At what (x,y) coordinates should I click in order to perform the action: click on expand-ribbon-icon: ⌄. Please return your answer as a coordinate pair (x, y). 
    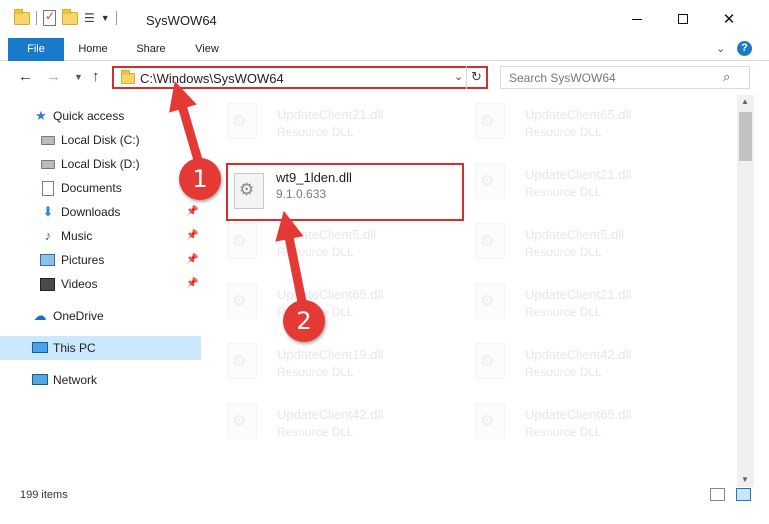
    Looking at the image, I should click on (720, 48).